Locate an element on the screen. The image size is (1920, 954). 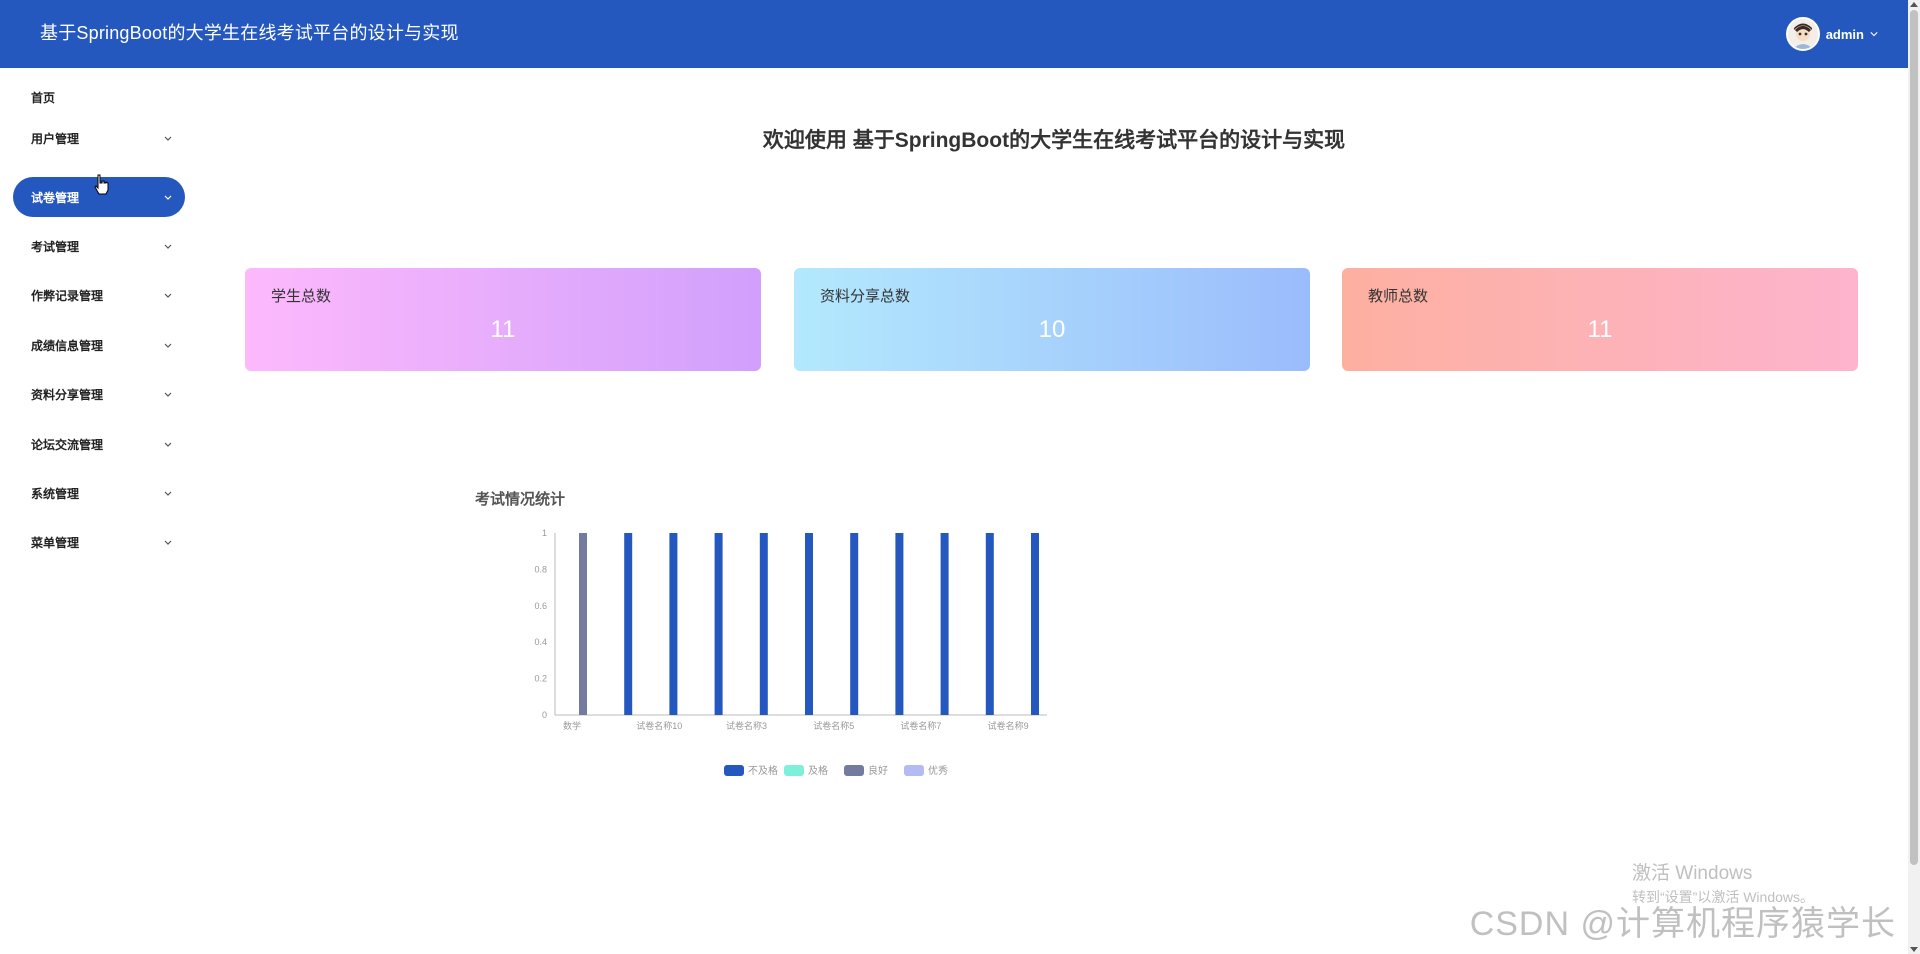
y-tick-label: 0.6 is located at coordinates (540, 606).